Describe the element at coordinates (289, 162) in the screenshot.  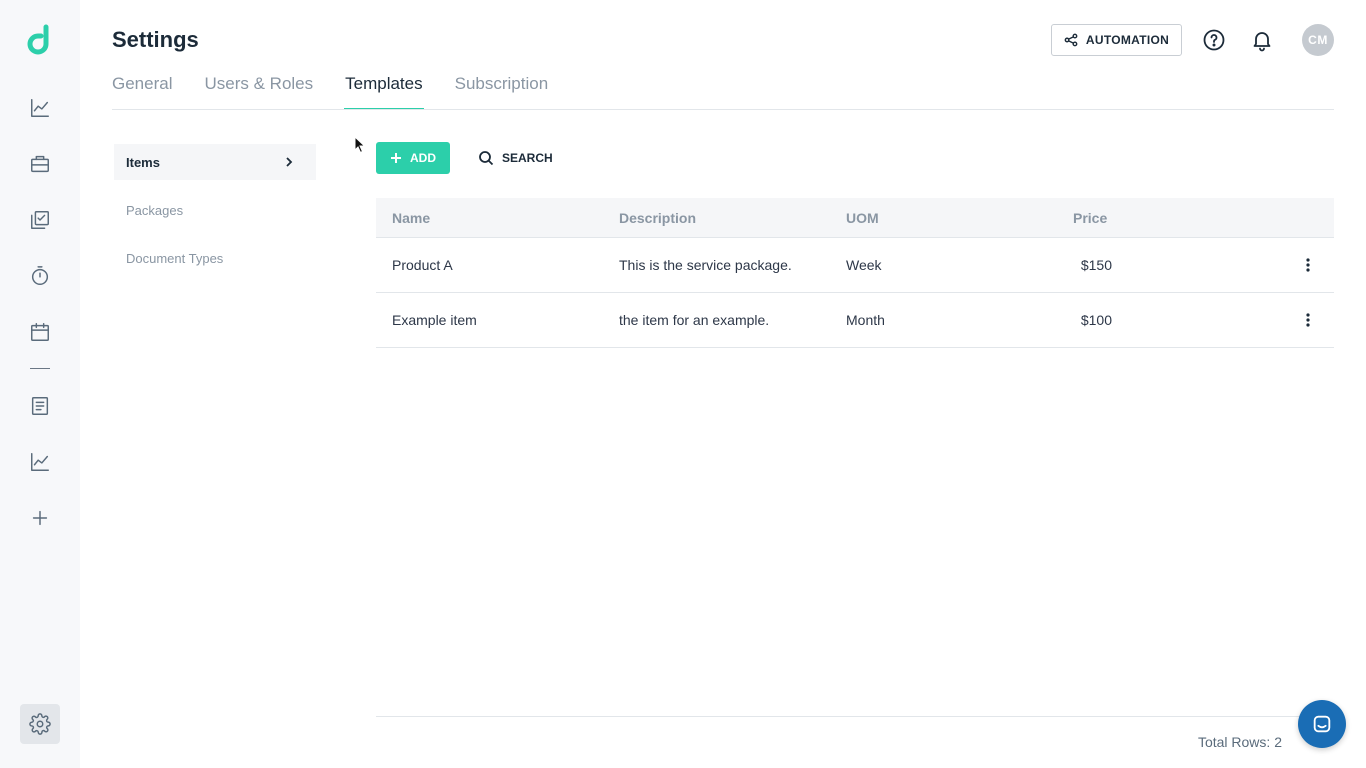
I see `chevron-right-icon` at that location.